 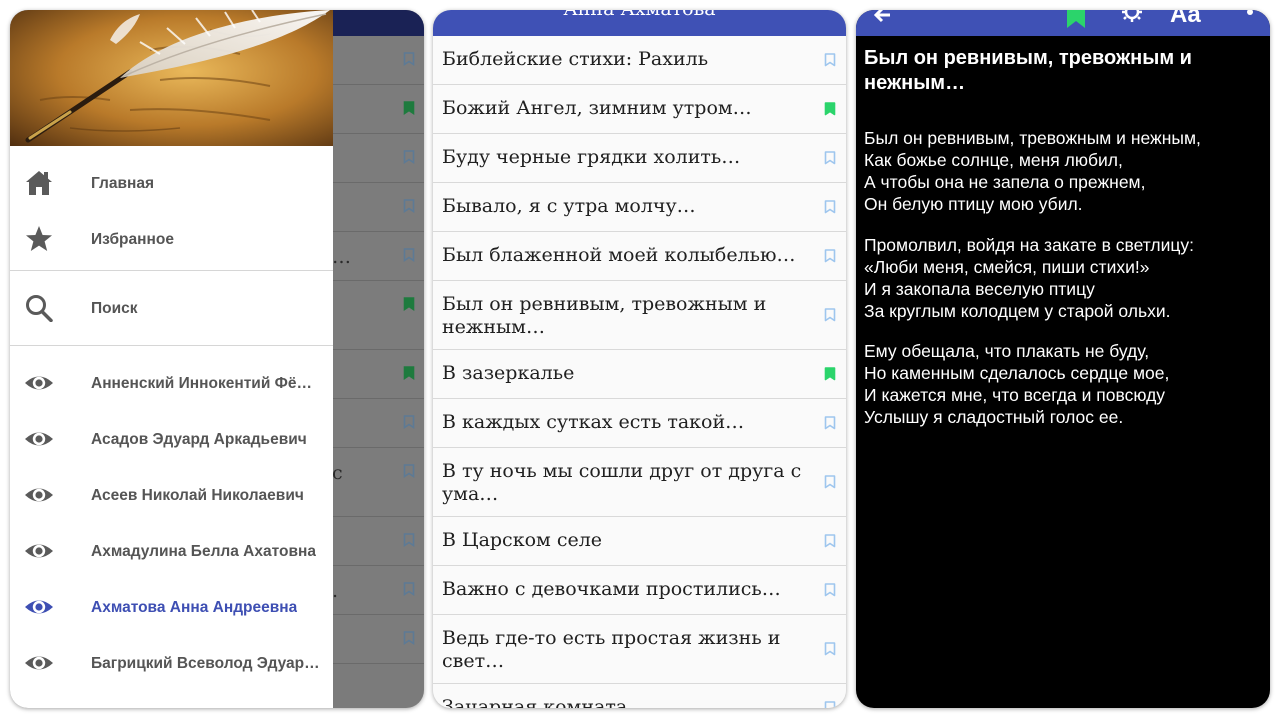 I want to click on drawer-item-label: Ахмадулина Белла Ахатовна, so click(x=203, y=551).